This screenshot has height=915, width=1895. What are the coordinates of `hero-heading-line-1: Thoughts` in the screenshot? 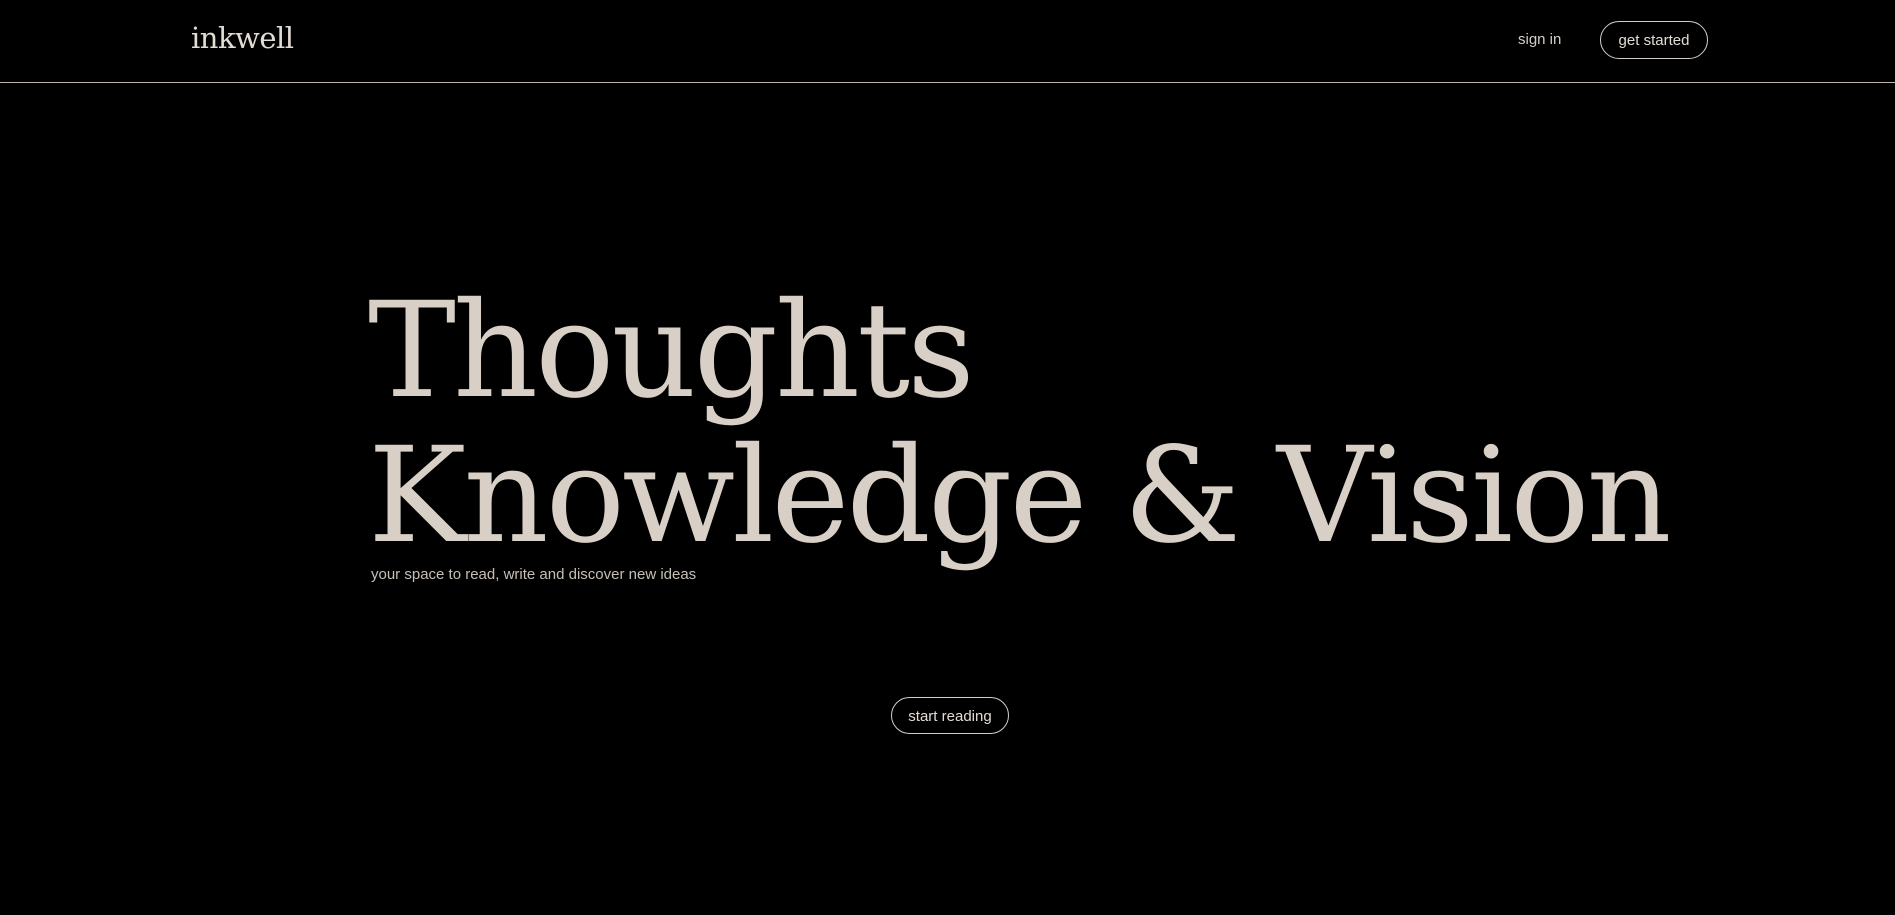 It's located at (671, 351).